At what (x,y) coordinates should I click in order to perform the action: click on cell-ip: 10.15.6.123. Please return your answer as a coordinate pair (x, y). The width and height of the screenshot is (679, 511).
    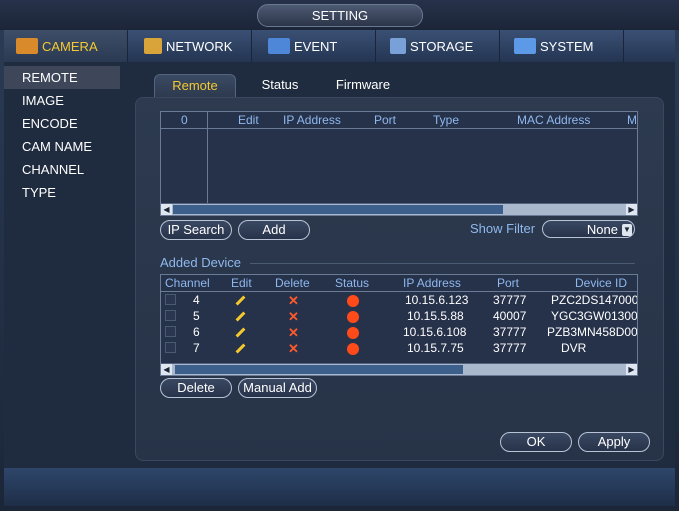
    Looking at the image, I should click on (437, 300).